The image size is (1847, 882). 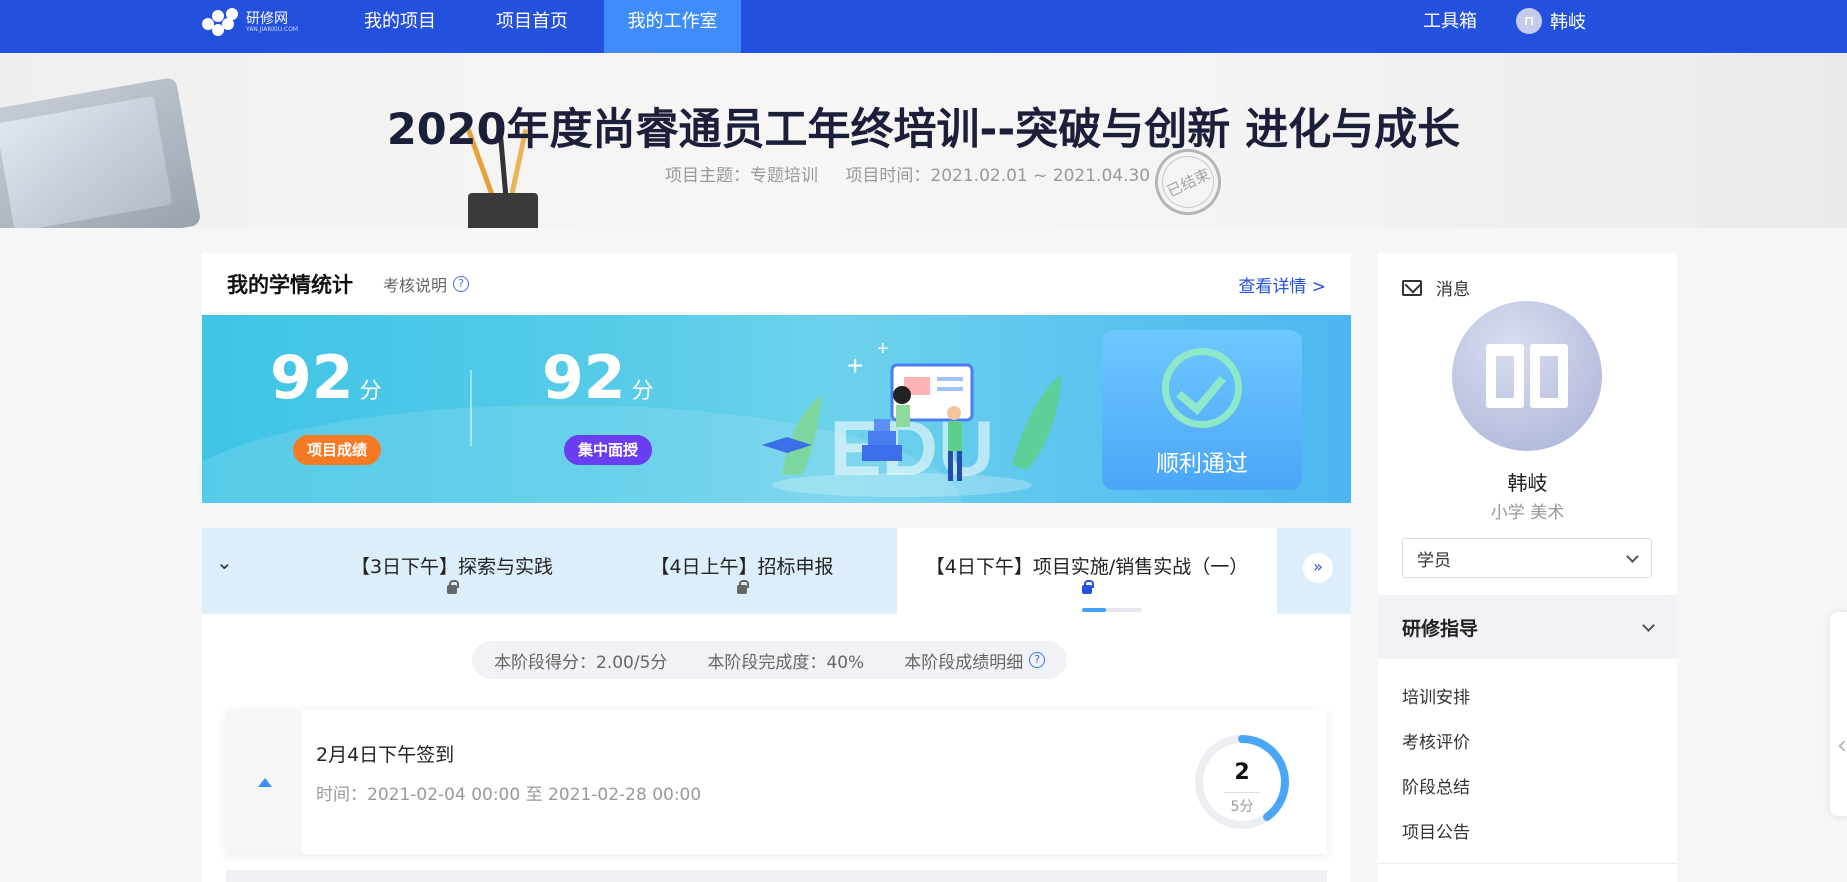 I want to click on stage-detail-link: 本阶段成绩明细 ?, so click(x=975, y=660).